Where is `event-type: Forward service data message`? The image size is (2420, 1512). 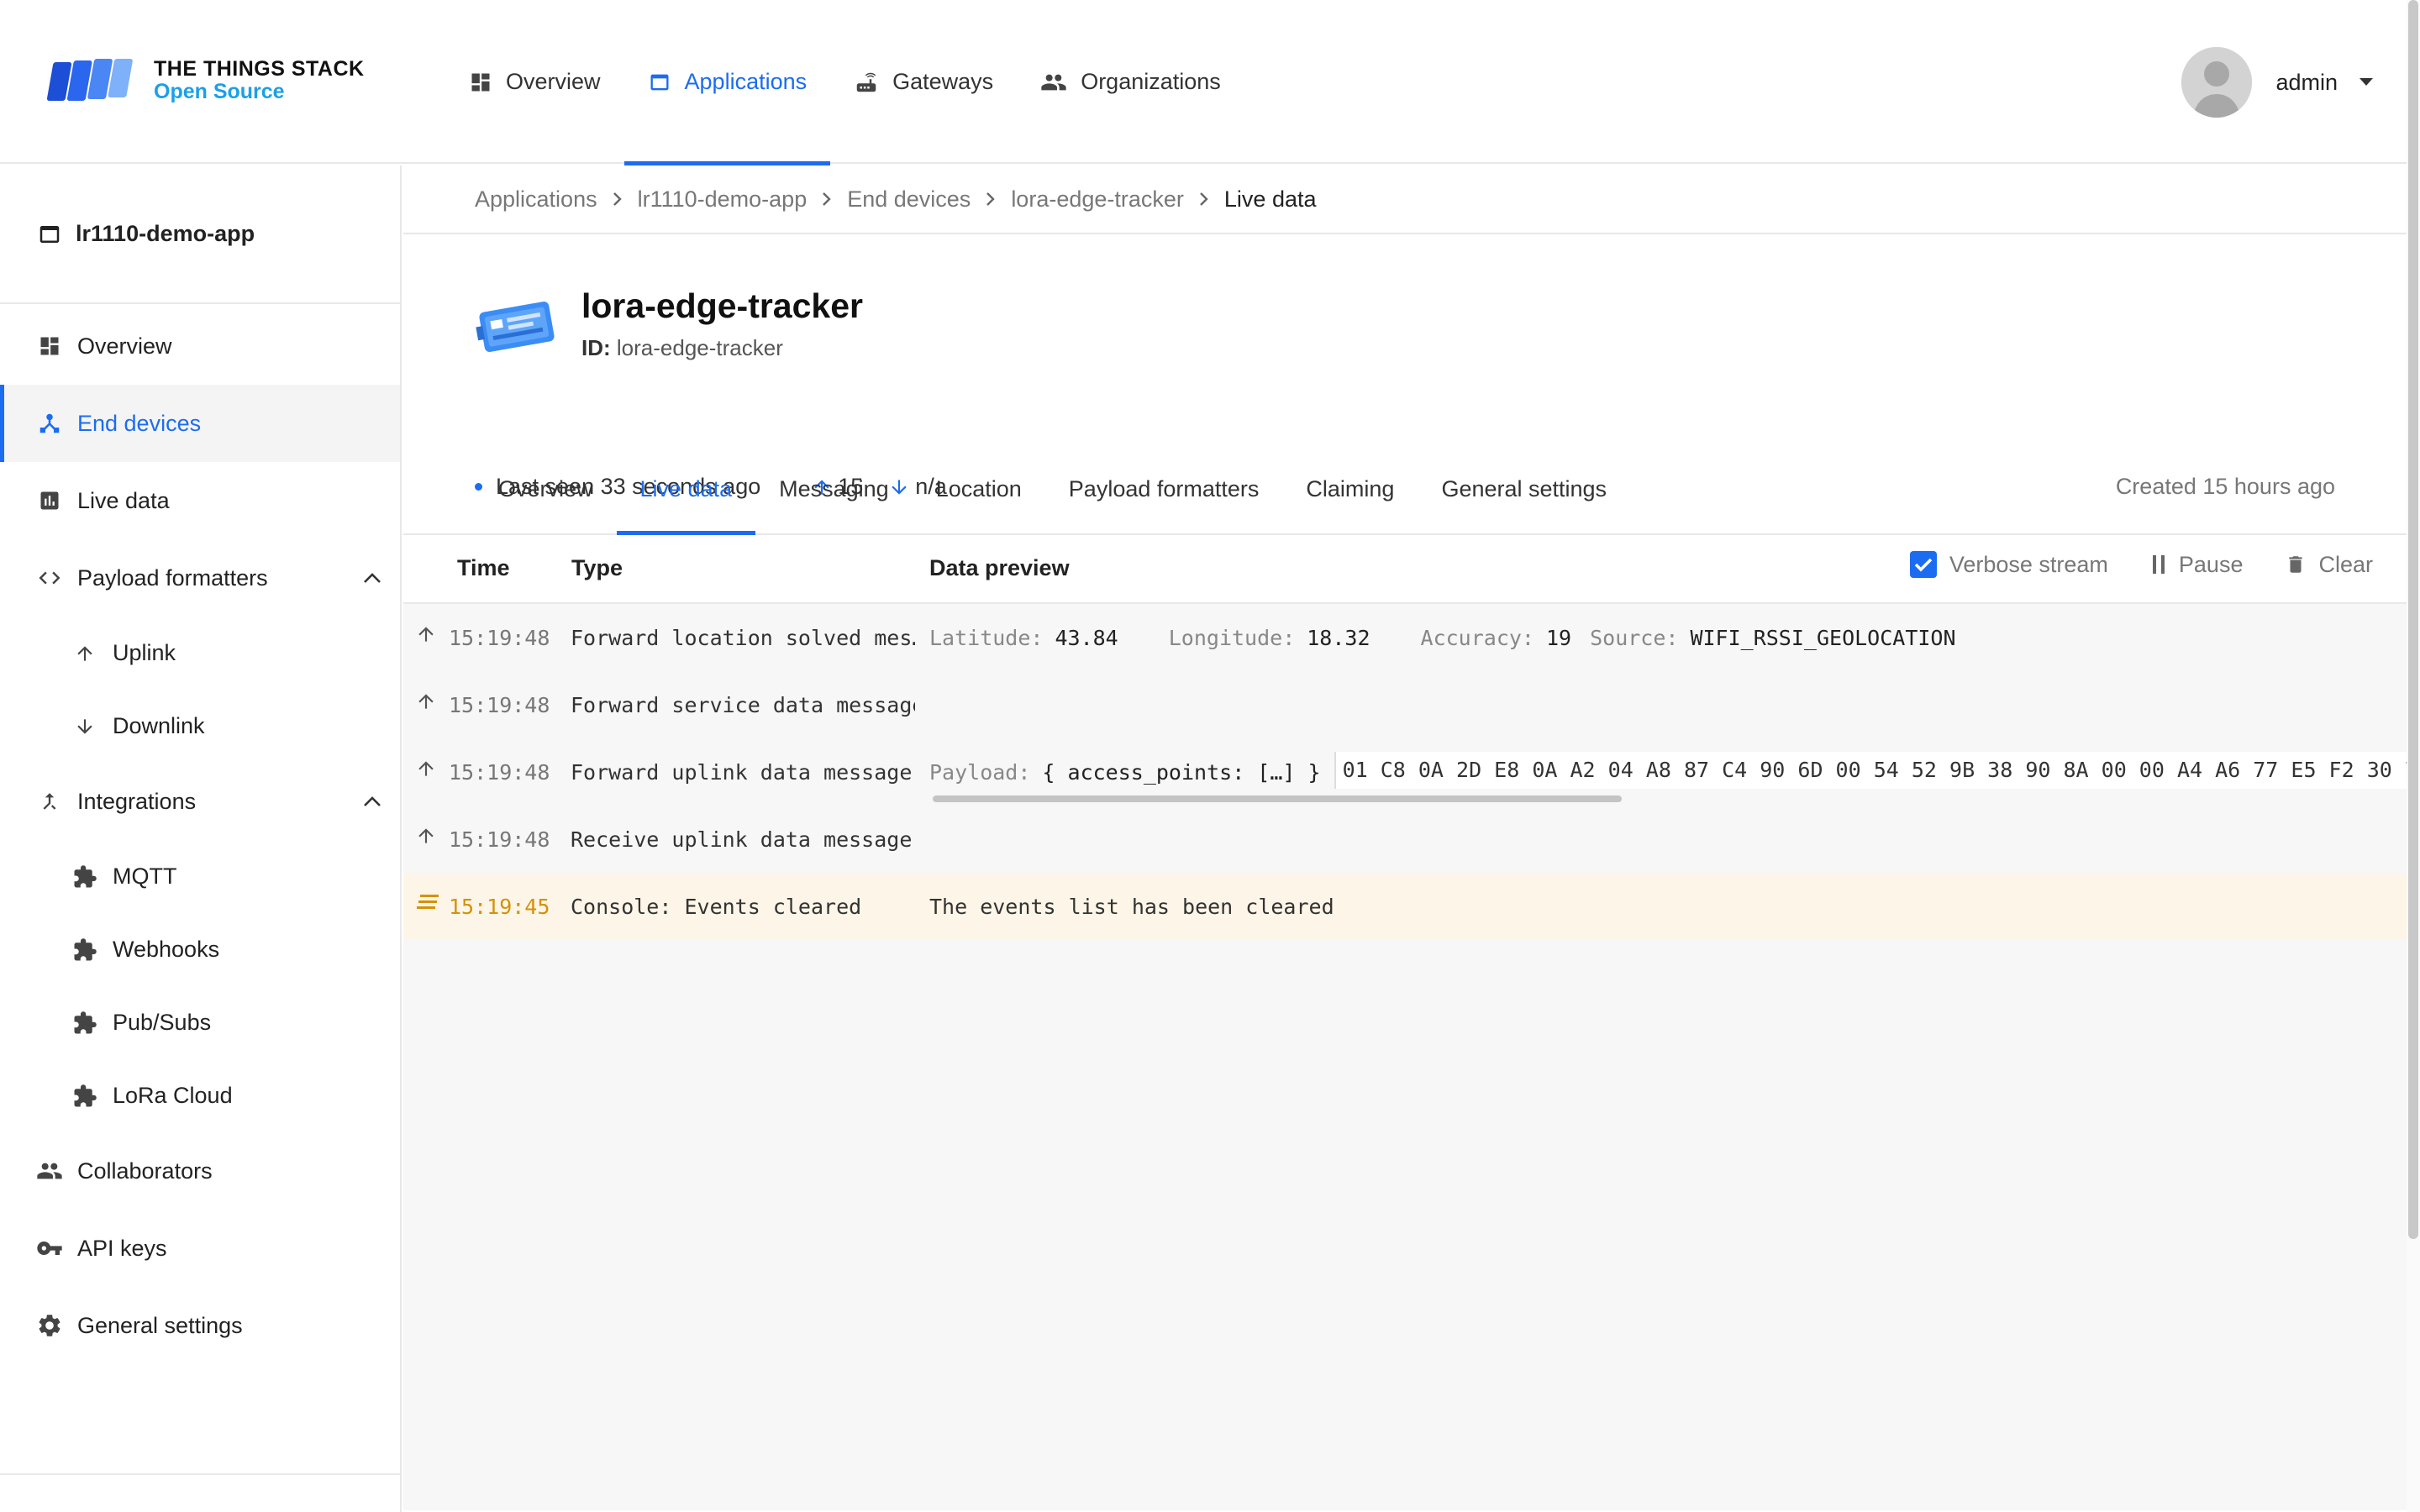 event-type: Forward service data message is located at coordinates (743, 705).